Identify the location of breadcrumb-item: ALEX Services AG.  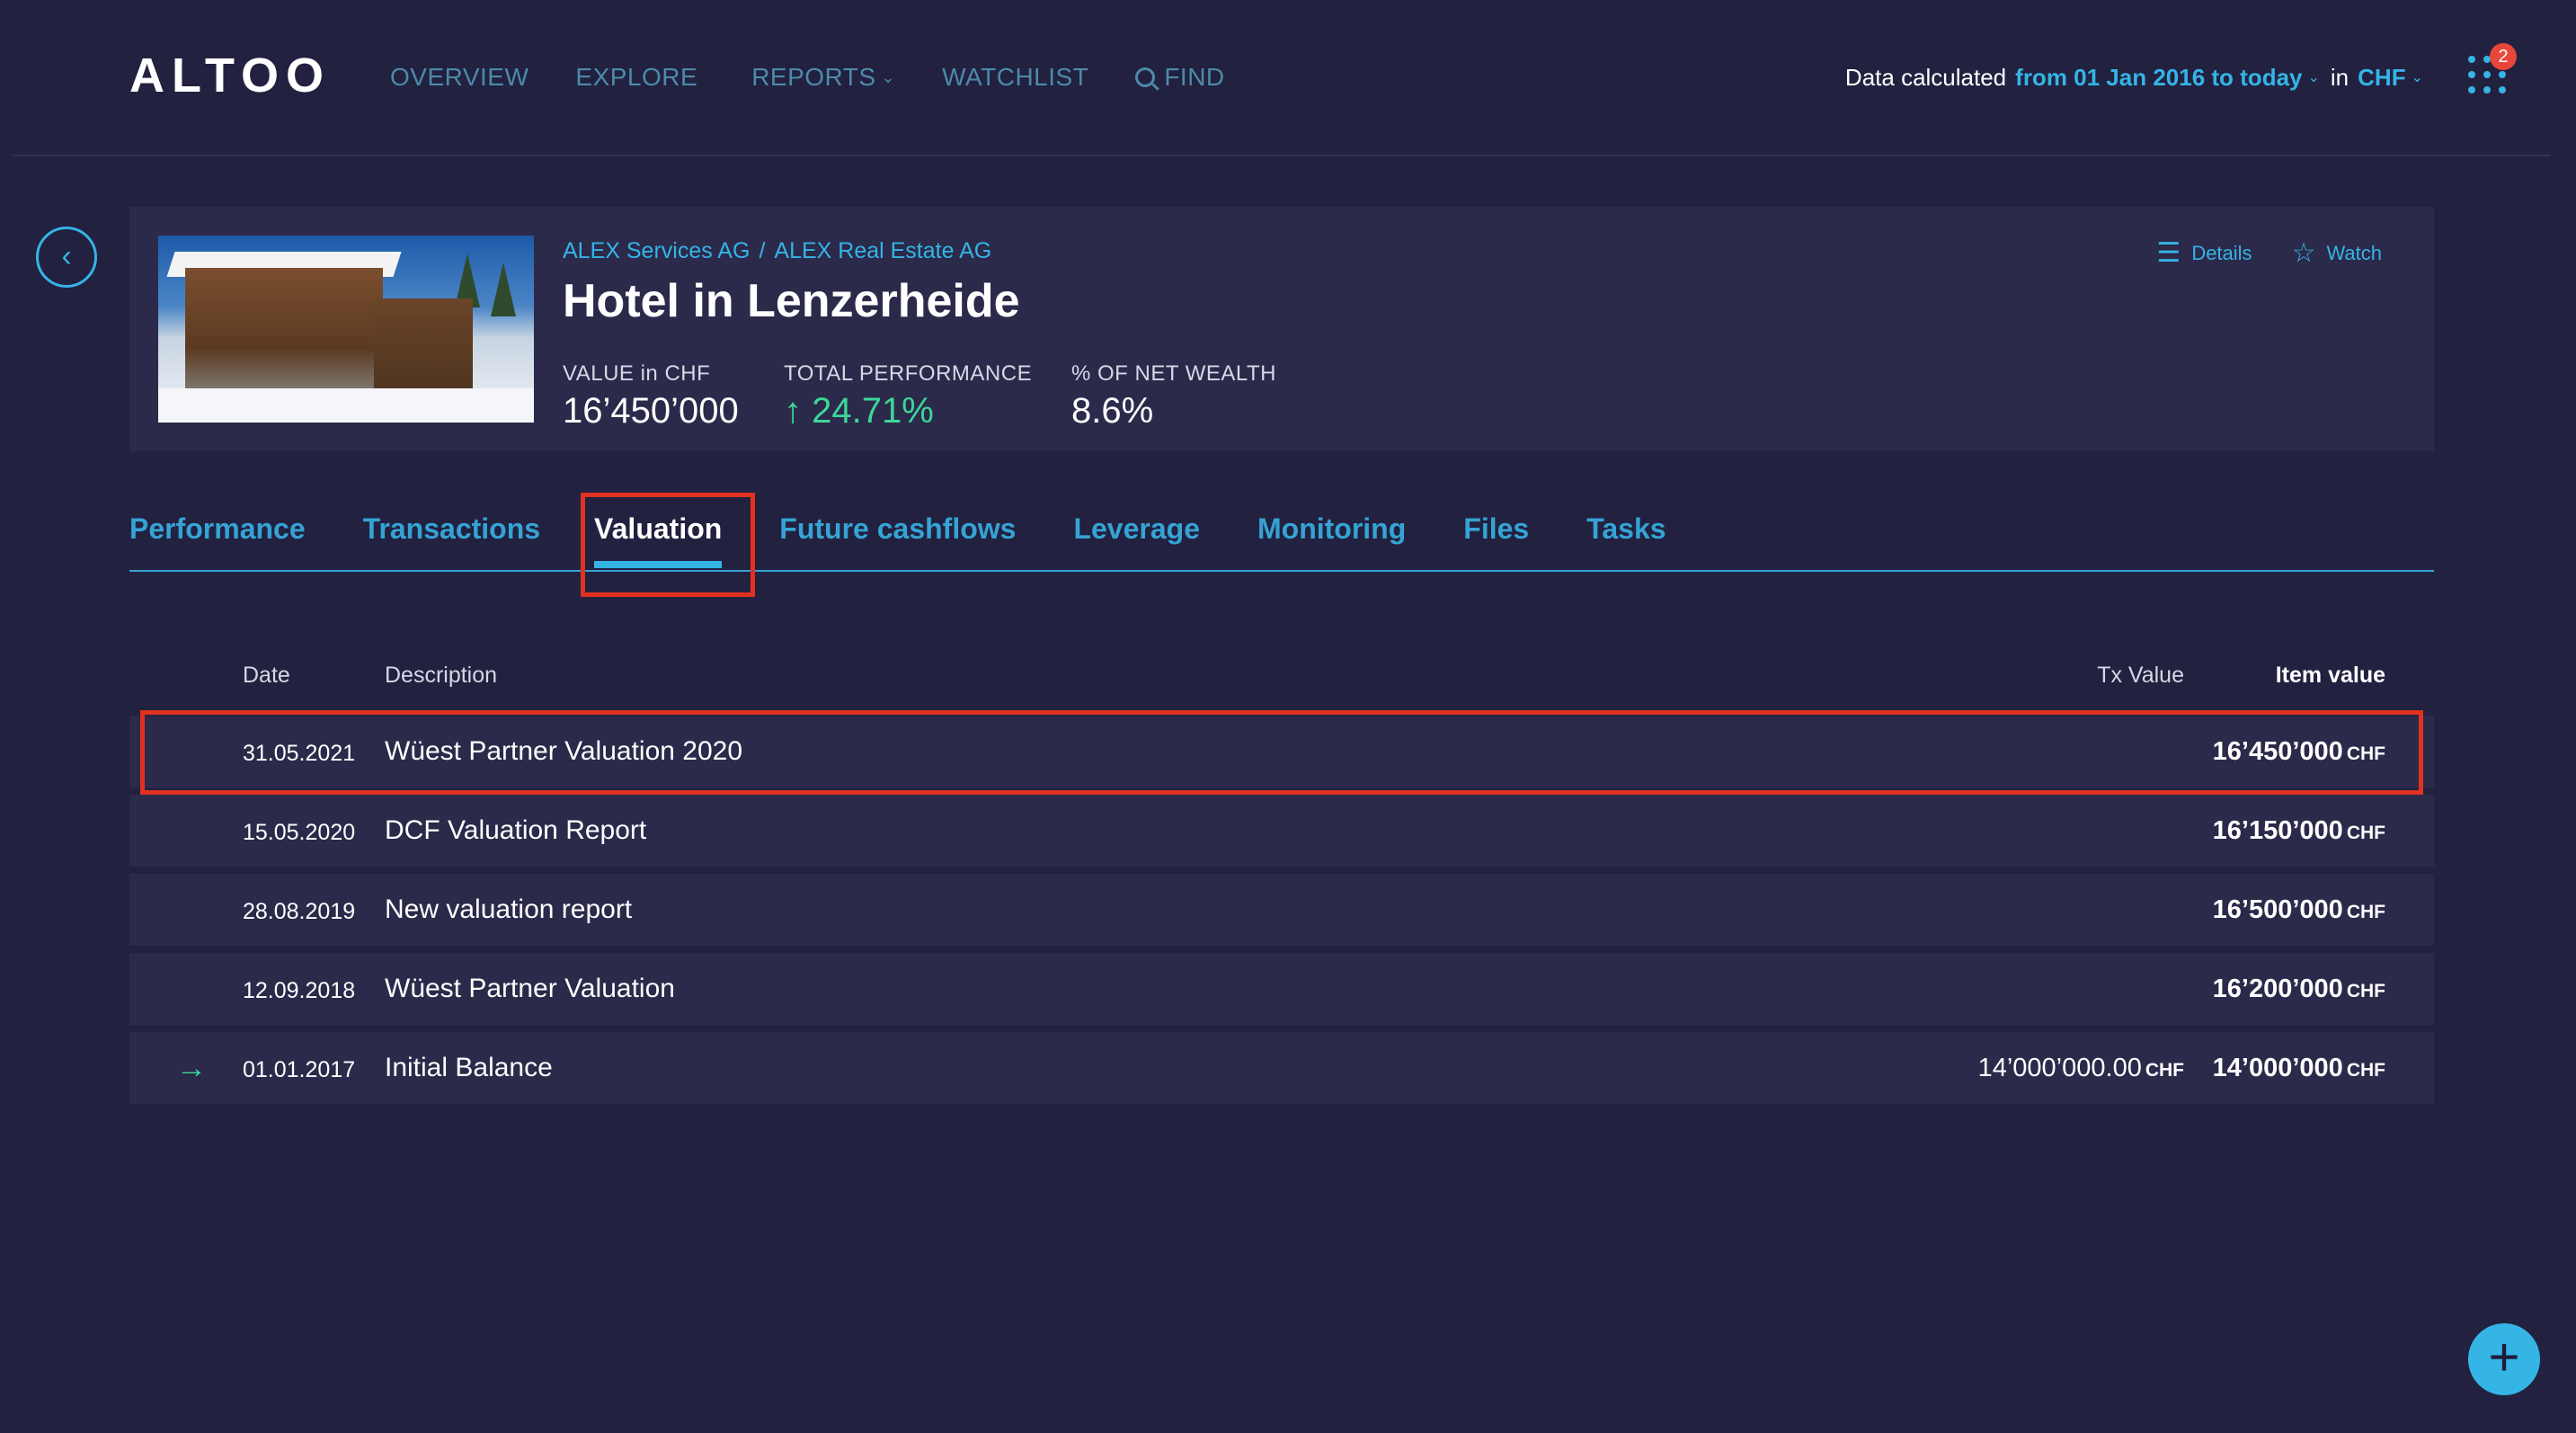
(656, 250).